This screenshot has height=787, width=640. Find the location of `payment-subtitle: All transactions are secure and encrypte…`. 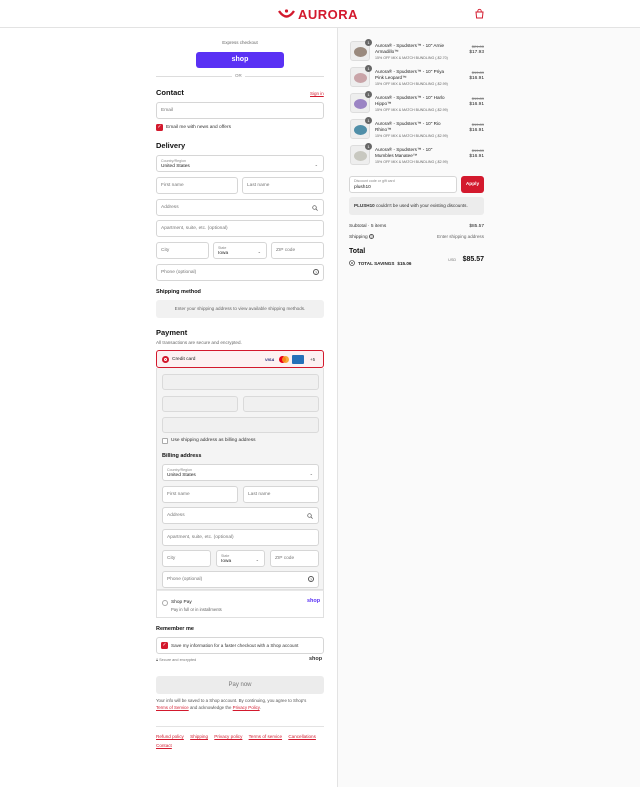

payment-subtitle: All transactions are secure and encrypte… is located at coordinates (199, 342).